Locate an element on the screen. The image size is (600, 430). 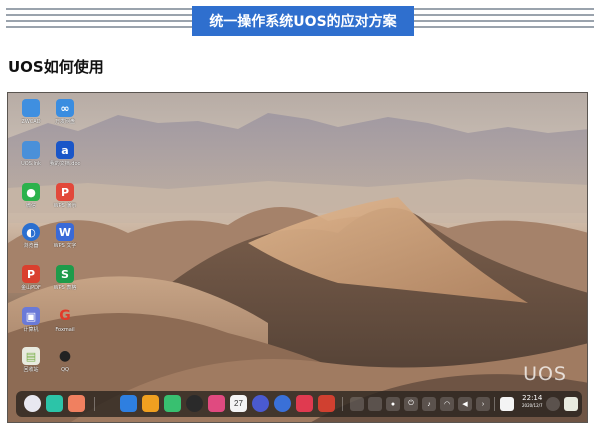
pdf-icon: P is located at coordinates (31, 274).